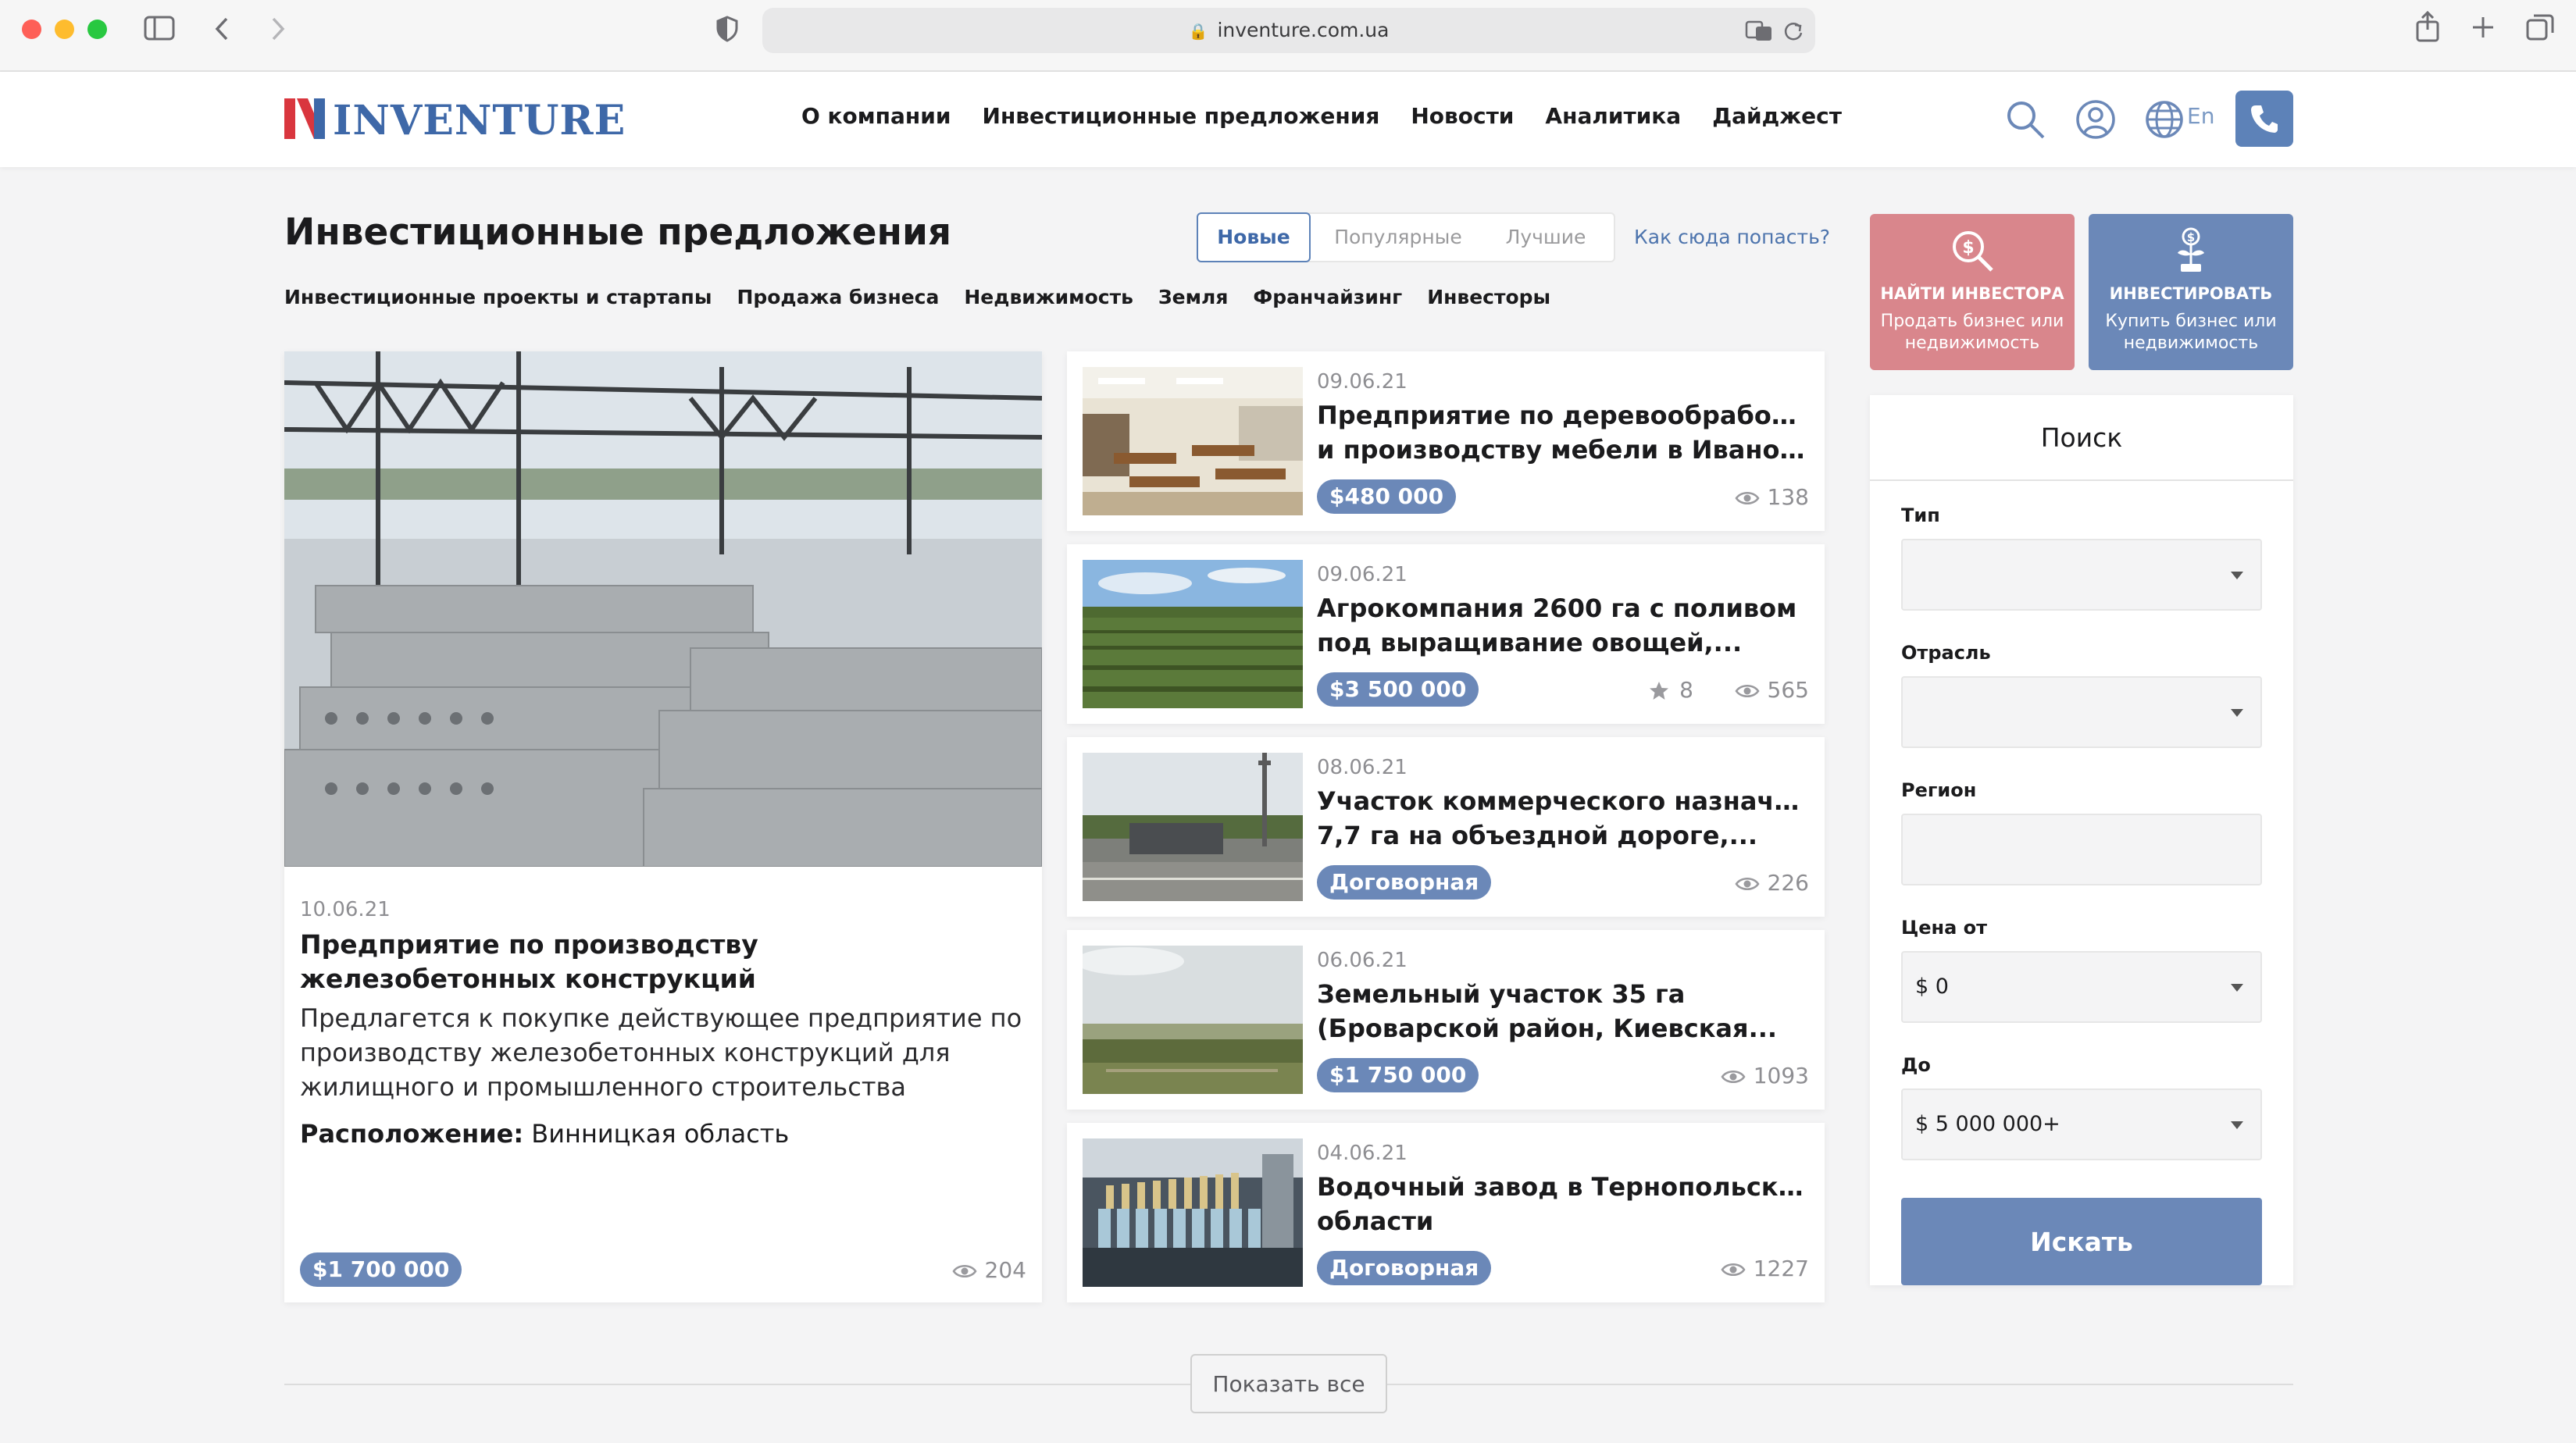 The image size is (2576, 1443). What do you see at coordinates (1793, 31) in the screenshot?
I see `reload-icon` at bounding box center [1793, 31].